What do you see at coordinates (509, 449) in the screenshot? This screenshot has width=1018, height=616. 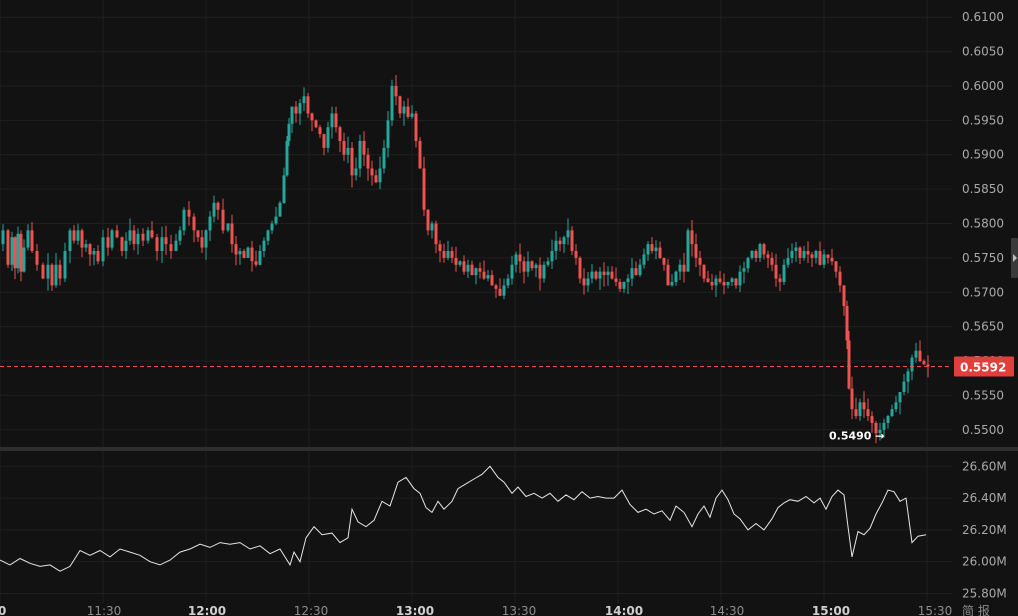 I see `pane-separator` at bounding box center [509, 449].